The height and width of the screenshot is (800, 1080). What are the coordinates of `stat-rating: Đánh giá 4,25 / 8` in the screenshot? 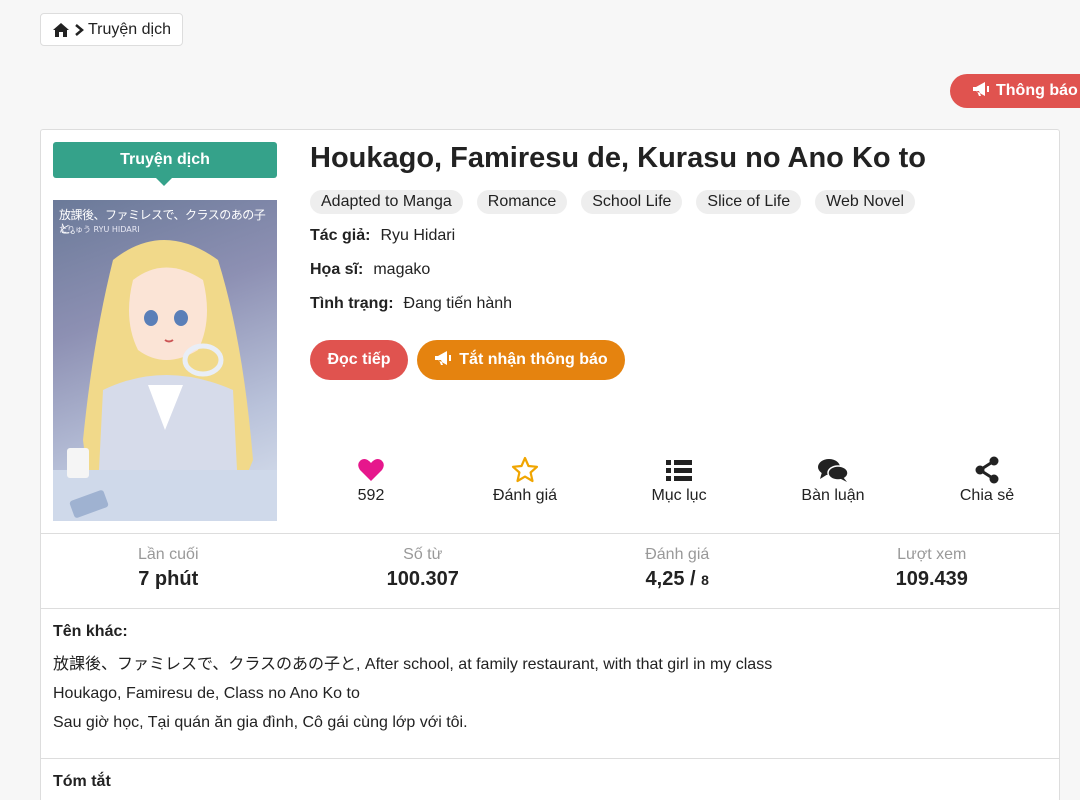 It's located at (677, 571).